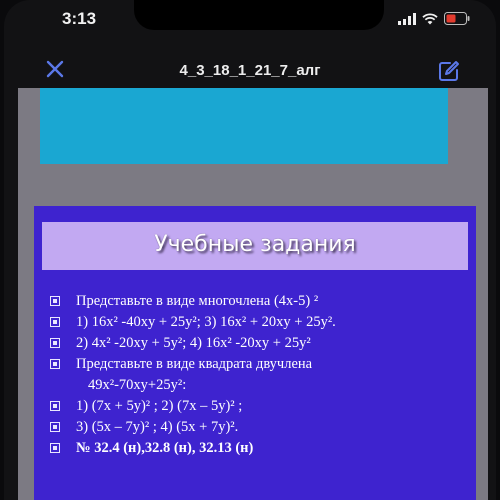  Describe the element at coordinates (259, 15) in the screenshot. I see `notch` at that location.